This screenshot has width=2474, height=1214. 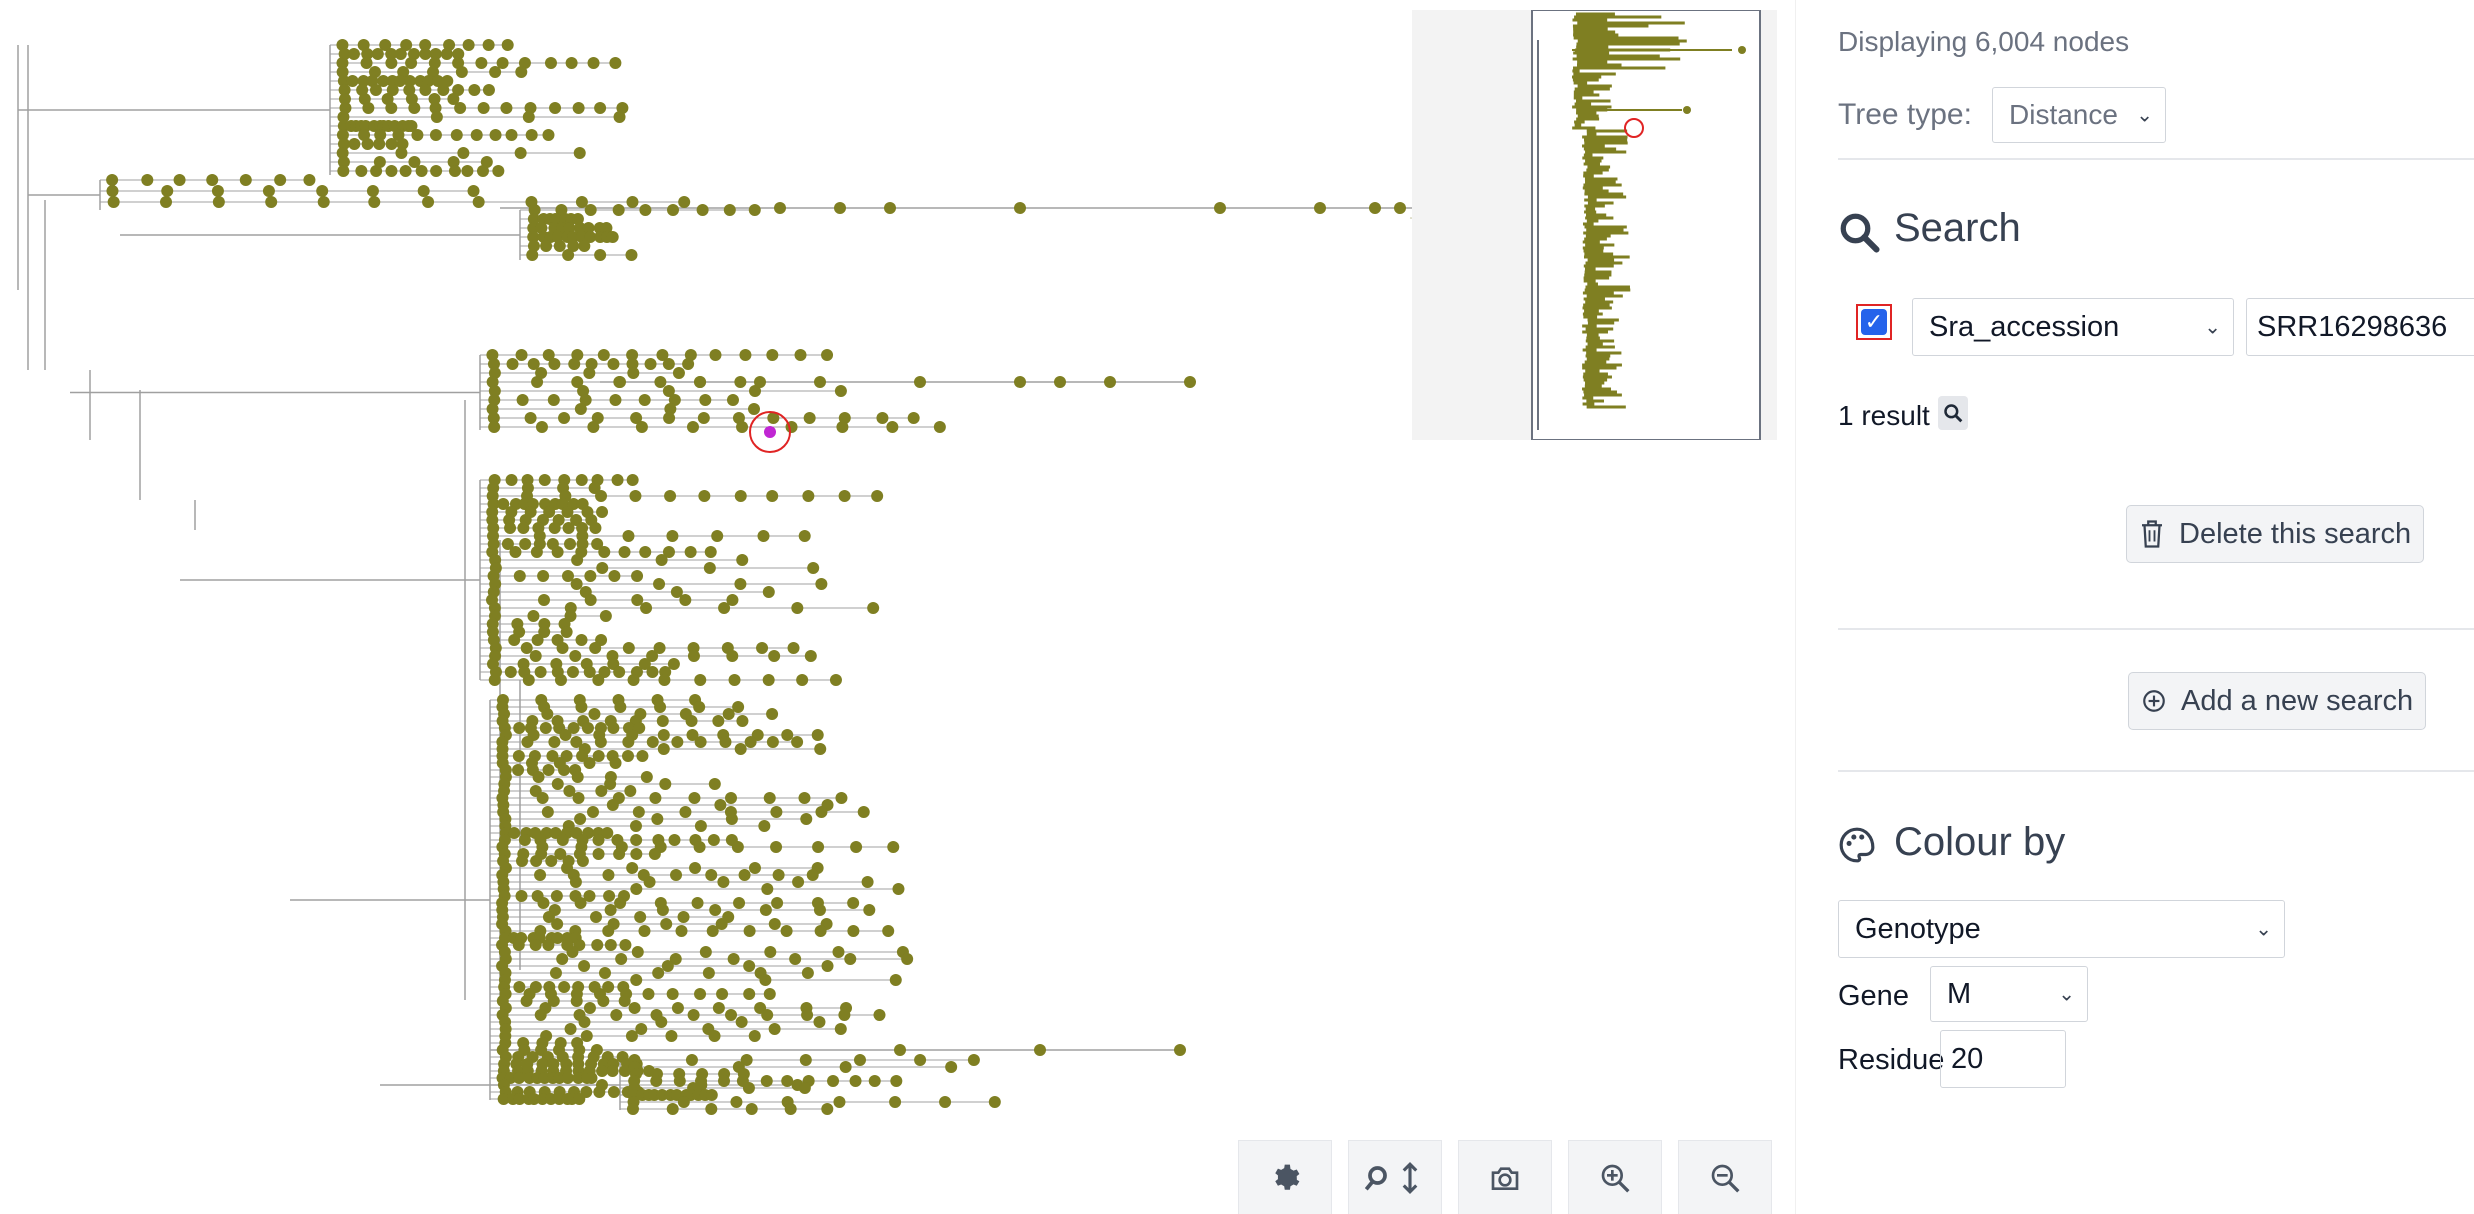 I want to click on screenshot-button, so click(x=1505, y=1177).